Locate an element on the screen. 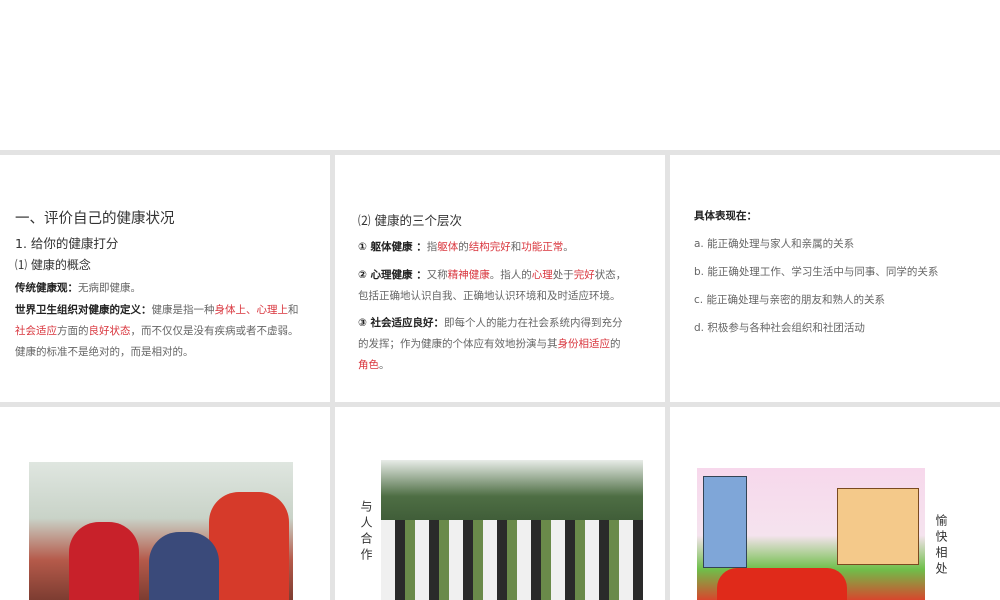  slide-title: 具体表现在： is located at coordinates (725, 216).